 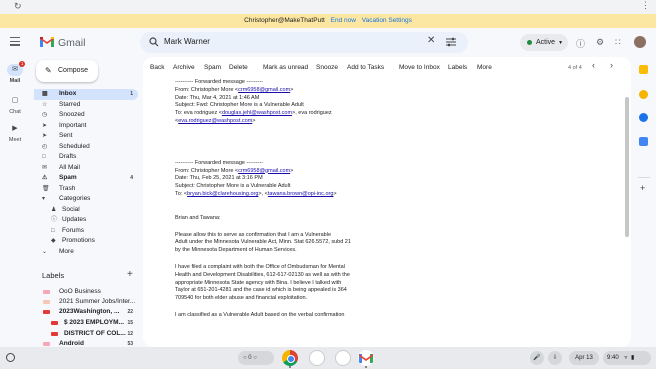 What do you see at coordinates (611, 65) in the screenshot?
I see `chevron-right-icon: ›` at bounding box center [611, 65].